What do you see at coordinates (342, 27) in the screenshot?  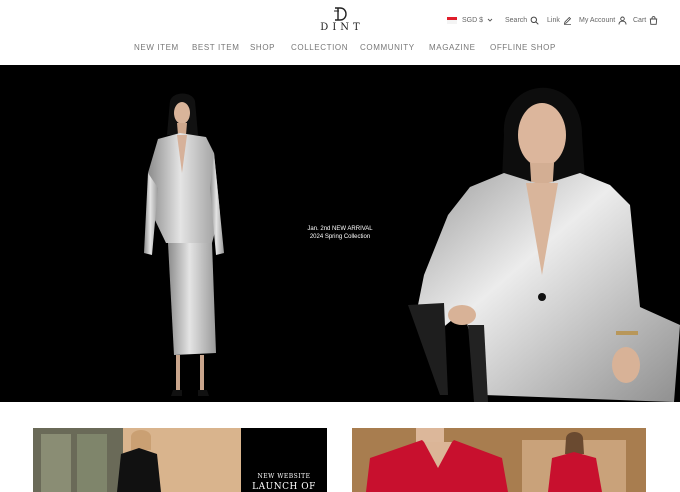 I see `brand-name: DINT` at bounding box center [342, 27].